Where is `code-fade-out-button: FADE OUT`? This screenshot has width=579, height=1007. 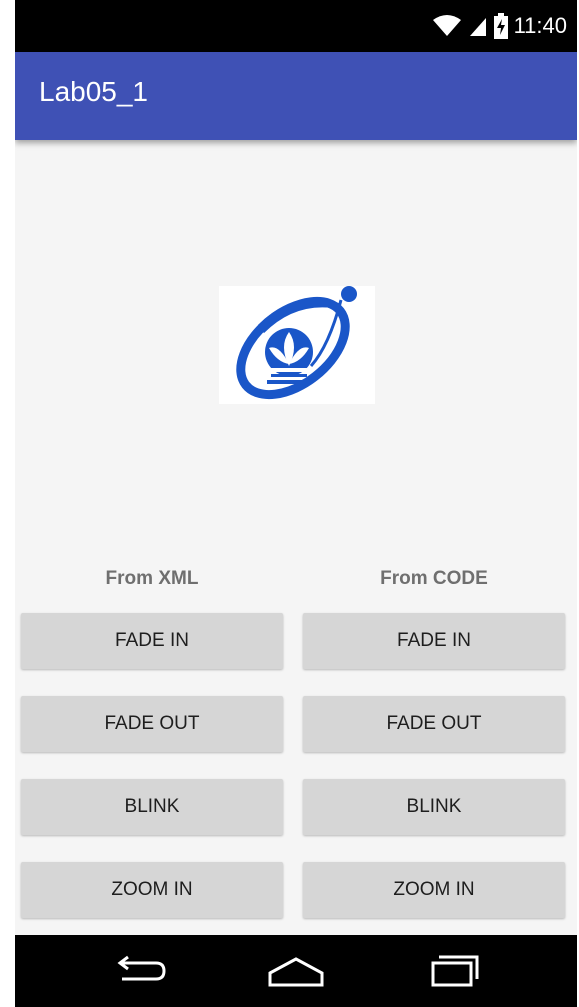 code-fade-out-button: FADE OUT is located at coordinates (434, 724).